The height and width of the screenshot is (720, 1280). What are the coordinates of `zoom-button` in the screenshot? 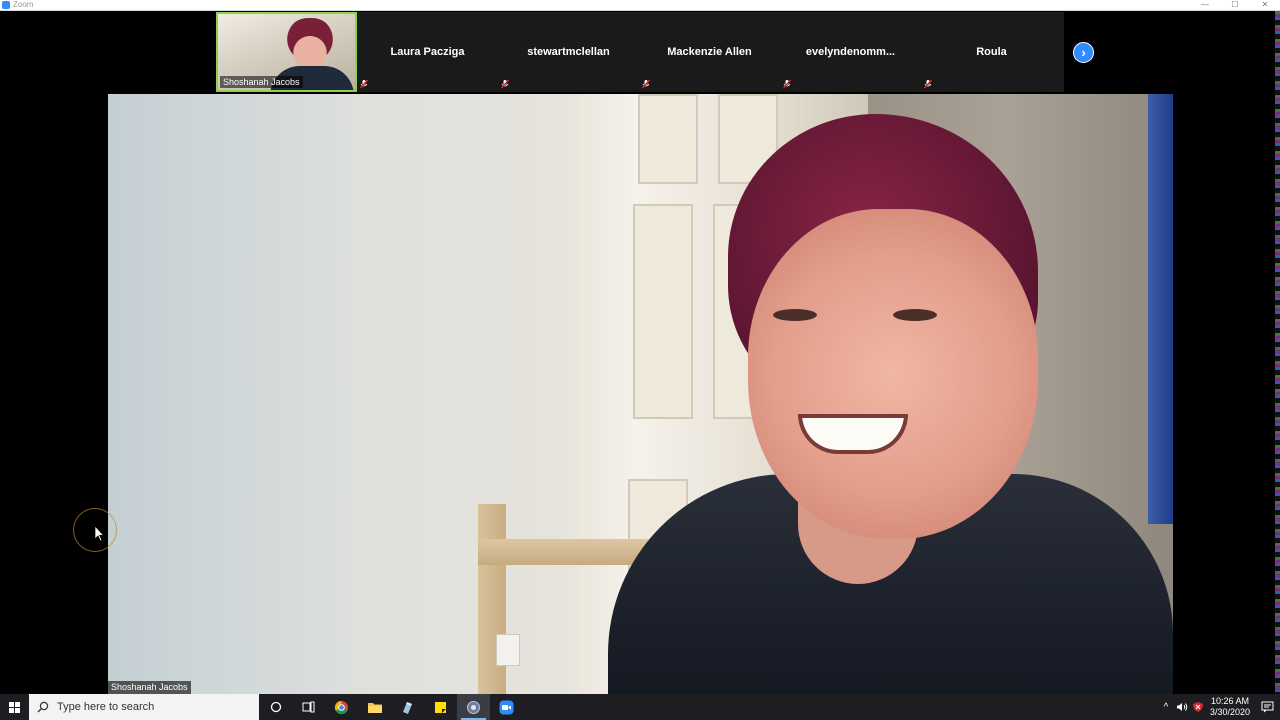 It's located at (506, 707).